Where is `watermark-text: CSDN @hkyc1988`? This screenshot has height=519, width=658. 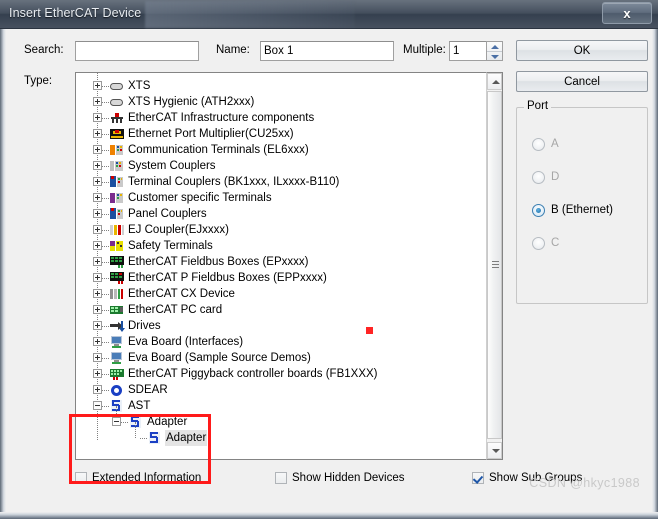
watermark-text: CSDN @hkyc1988 is located at coordinates (584, 483).